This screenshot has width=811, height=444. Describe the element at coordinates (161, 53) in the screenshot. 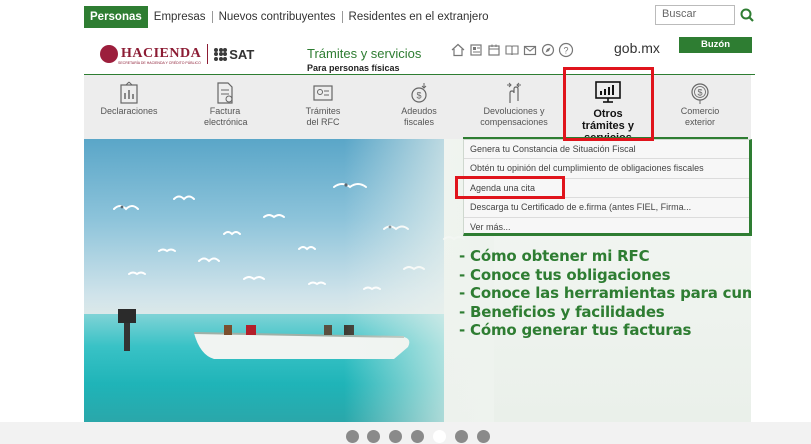

I see `hacienda-logo-text: HACIENDA` at that location.